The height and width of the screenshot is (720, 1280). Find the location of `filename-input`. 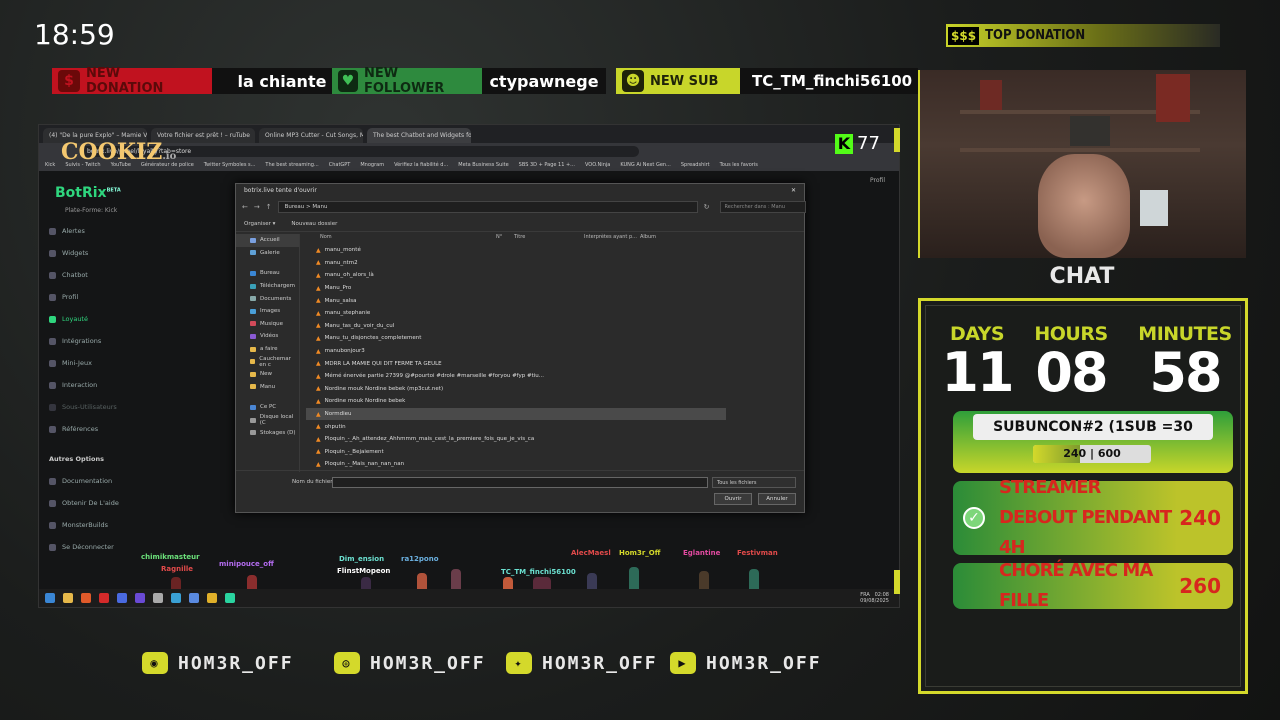

filename-input is located at coordinates (520, 482).